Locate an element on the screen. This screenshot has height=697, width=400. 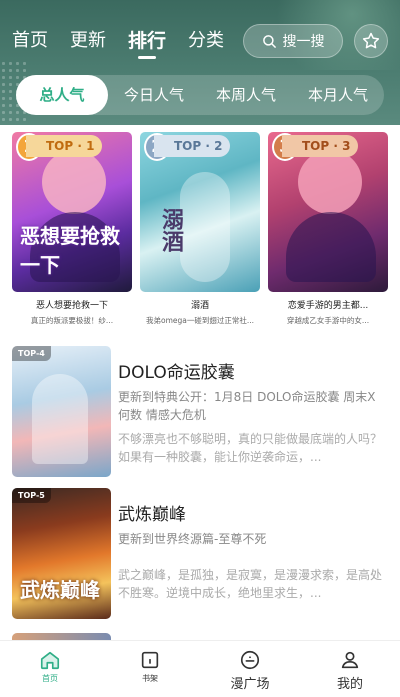
tab-ranking: 排行 is located at coordinates (147, 39).